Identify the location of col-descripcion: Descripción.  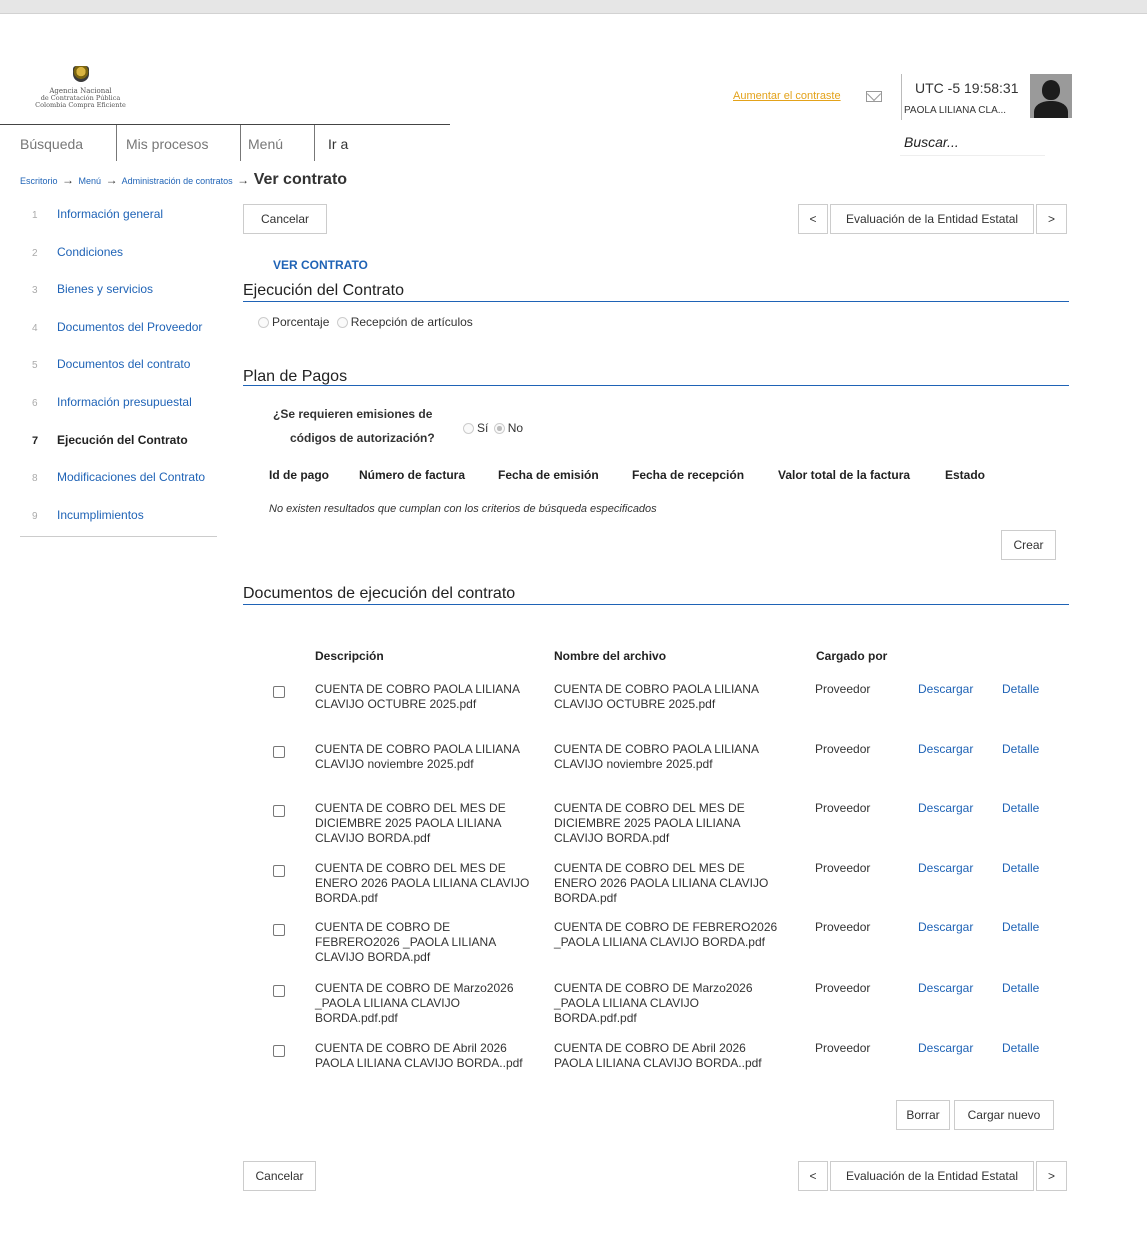
(349, 656).